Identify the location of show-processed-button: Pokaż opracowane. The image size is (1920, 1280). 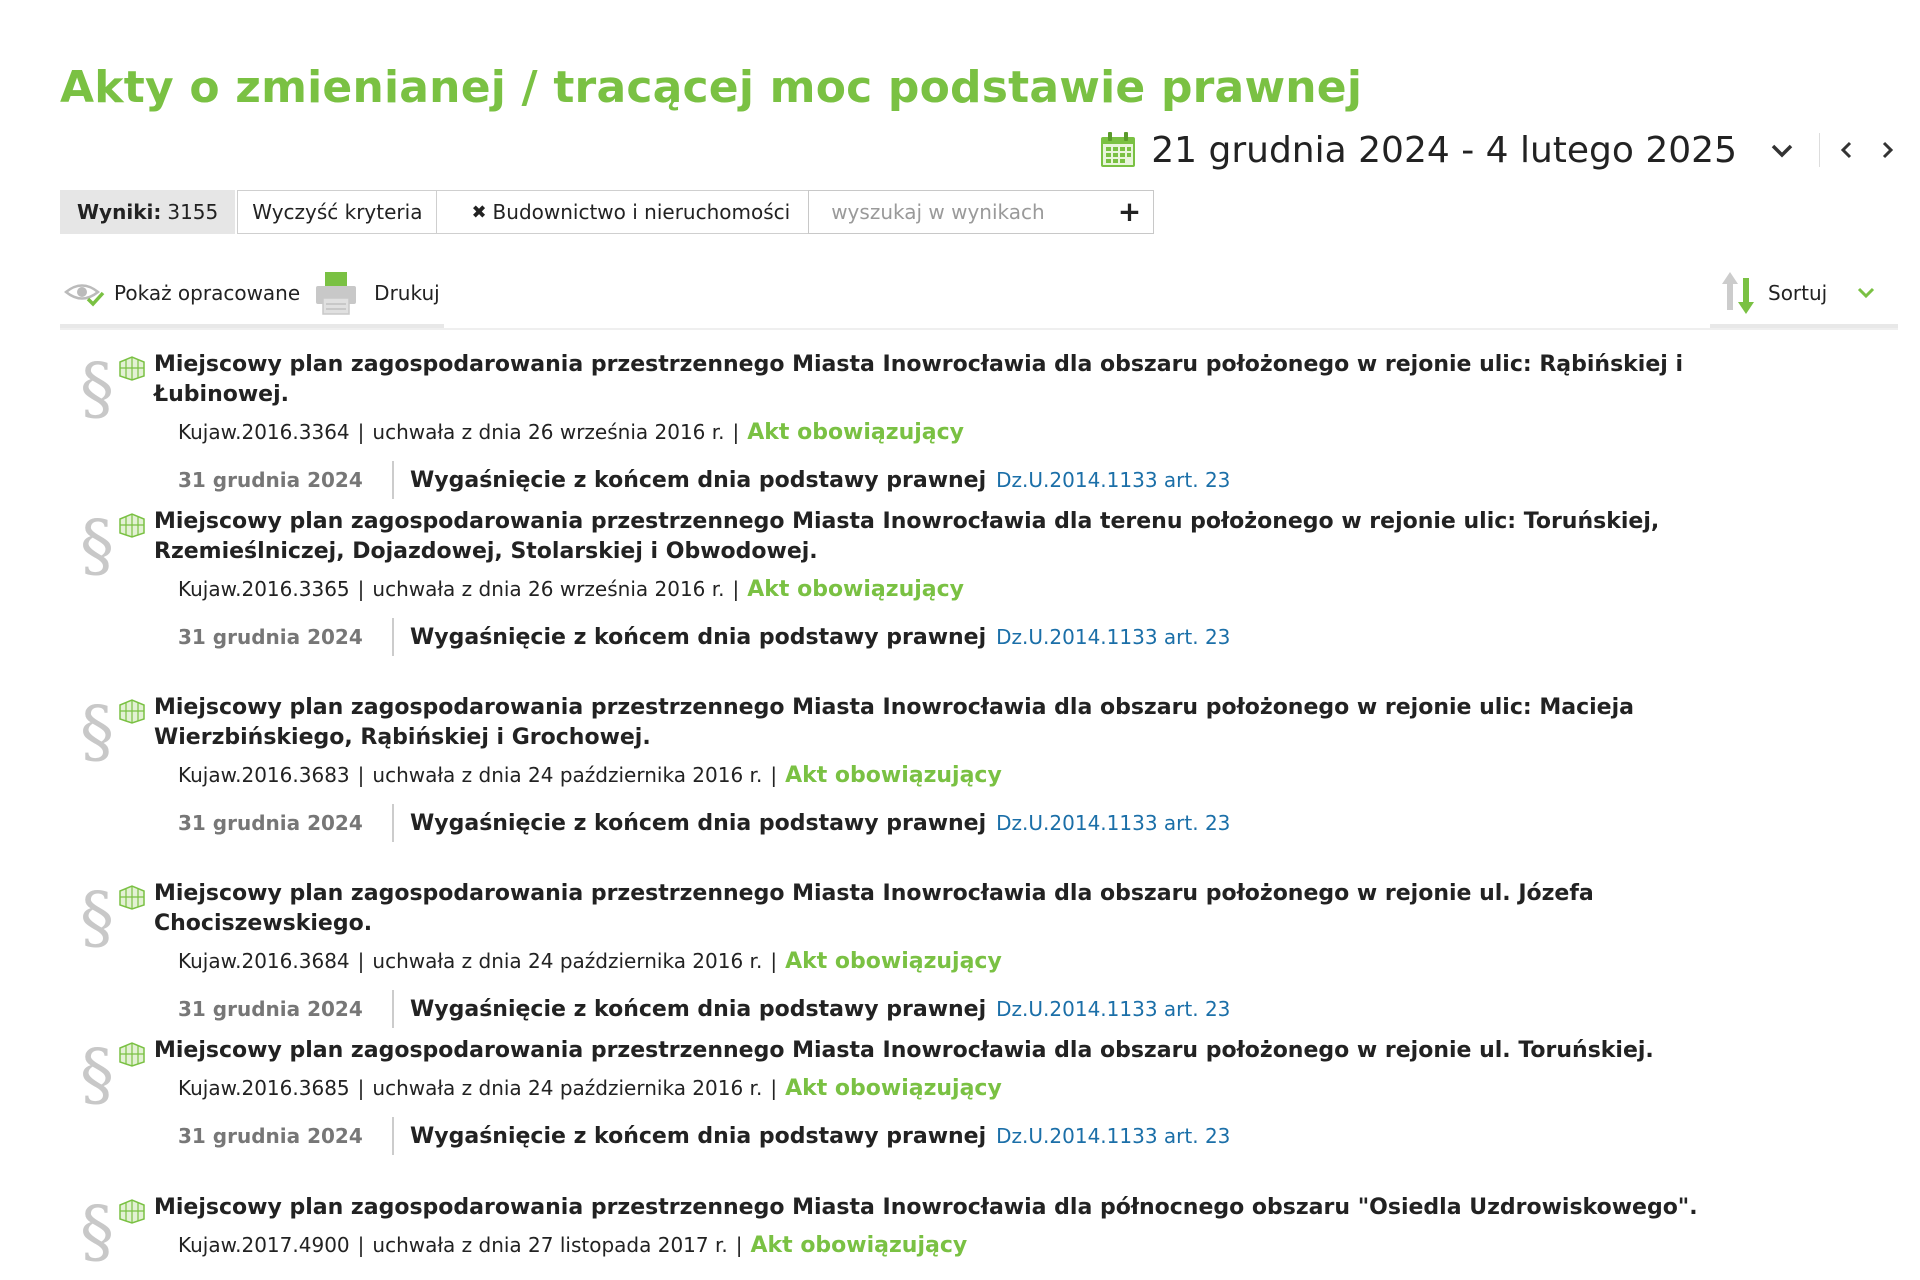
(182, 293).